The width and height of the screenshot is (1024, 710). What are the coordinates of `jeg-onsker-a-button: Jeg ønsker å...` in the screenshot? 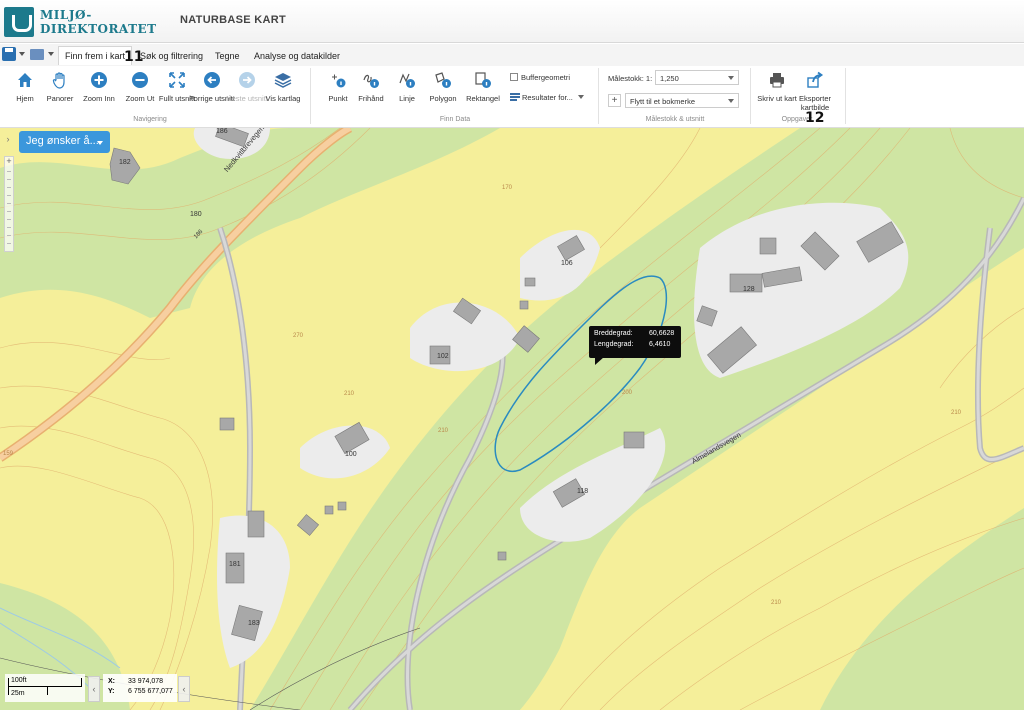 It's located at (64, 142).